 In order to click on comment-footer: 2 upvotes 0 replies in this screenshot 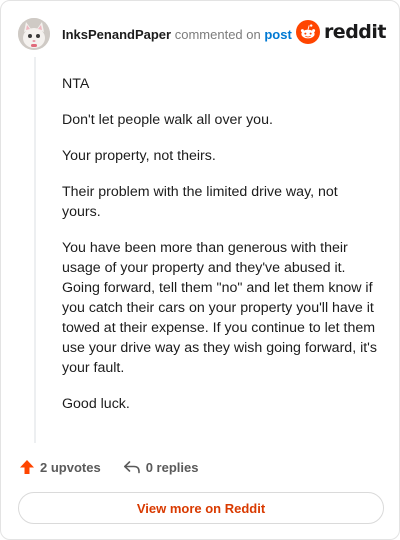, I will do `click(108, 467)`.